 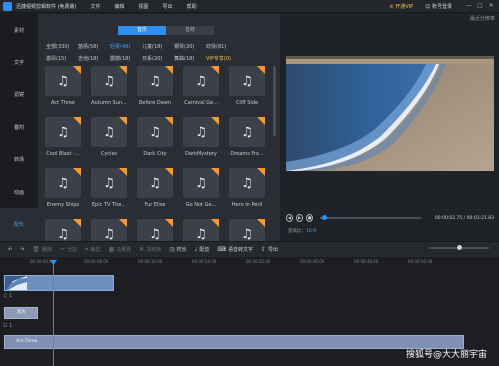 I want to click on tool-scissors-button: ✂ 分割, so click(x=68, y=249).